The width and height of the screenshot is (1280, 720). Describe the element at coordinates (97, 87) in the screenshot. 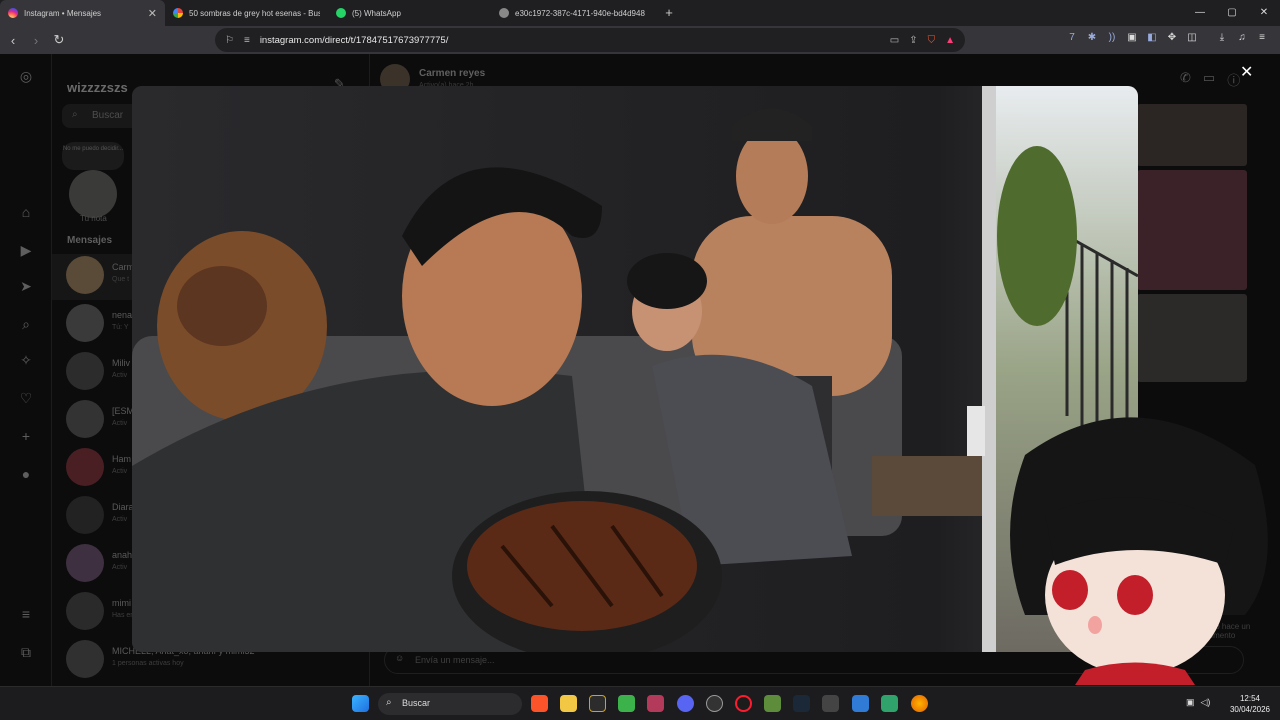

I see `account-username: wizzzzszs` at that location.